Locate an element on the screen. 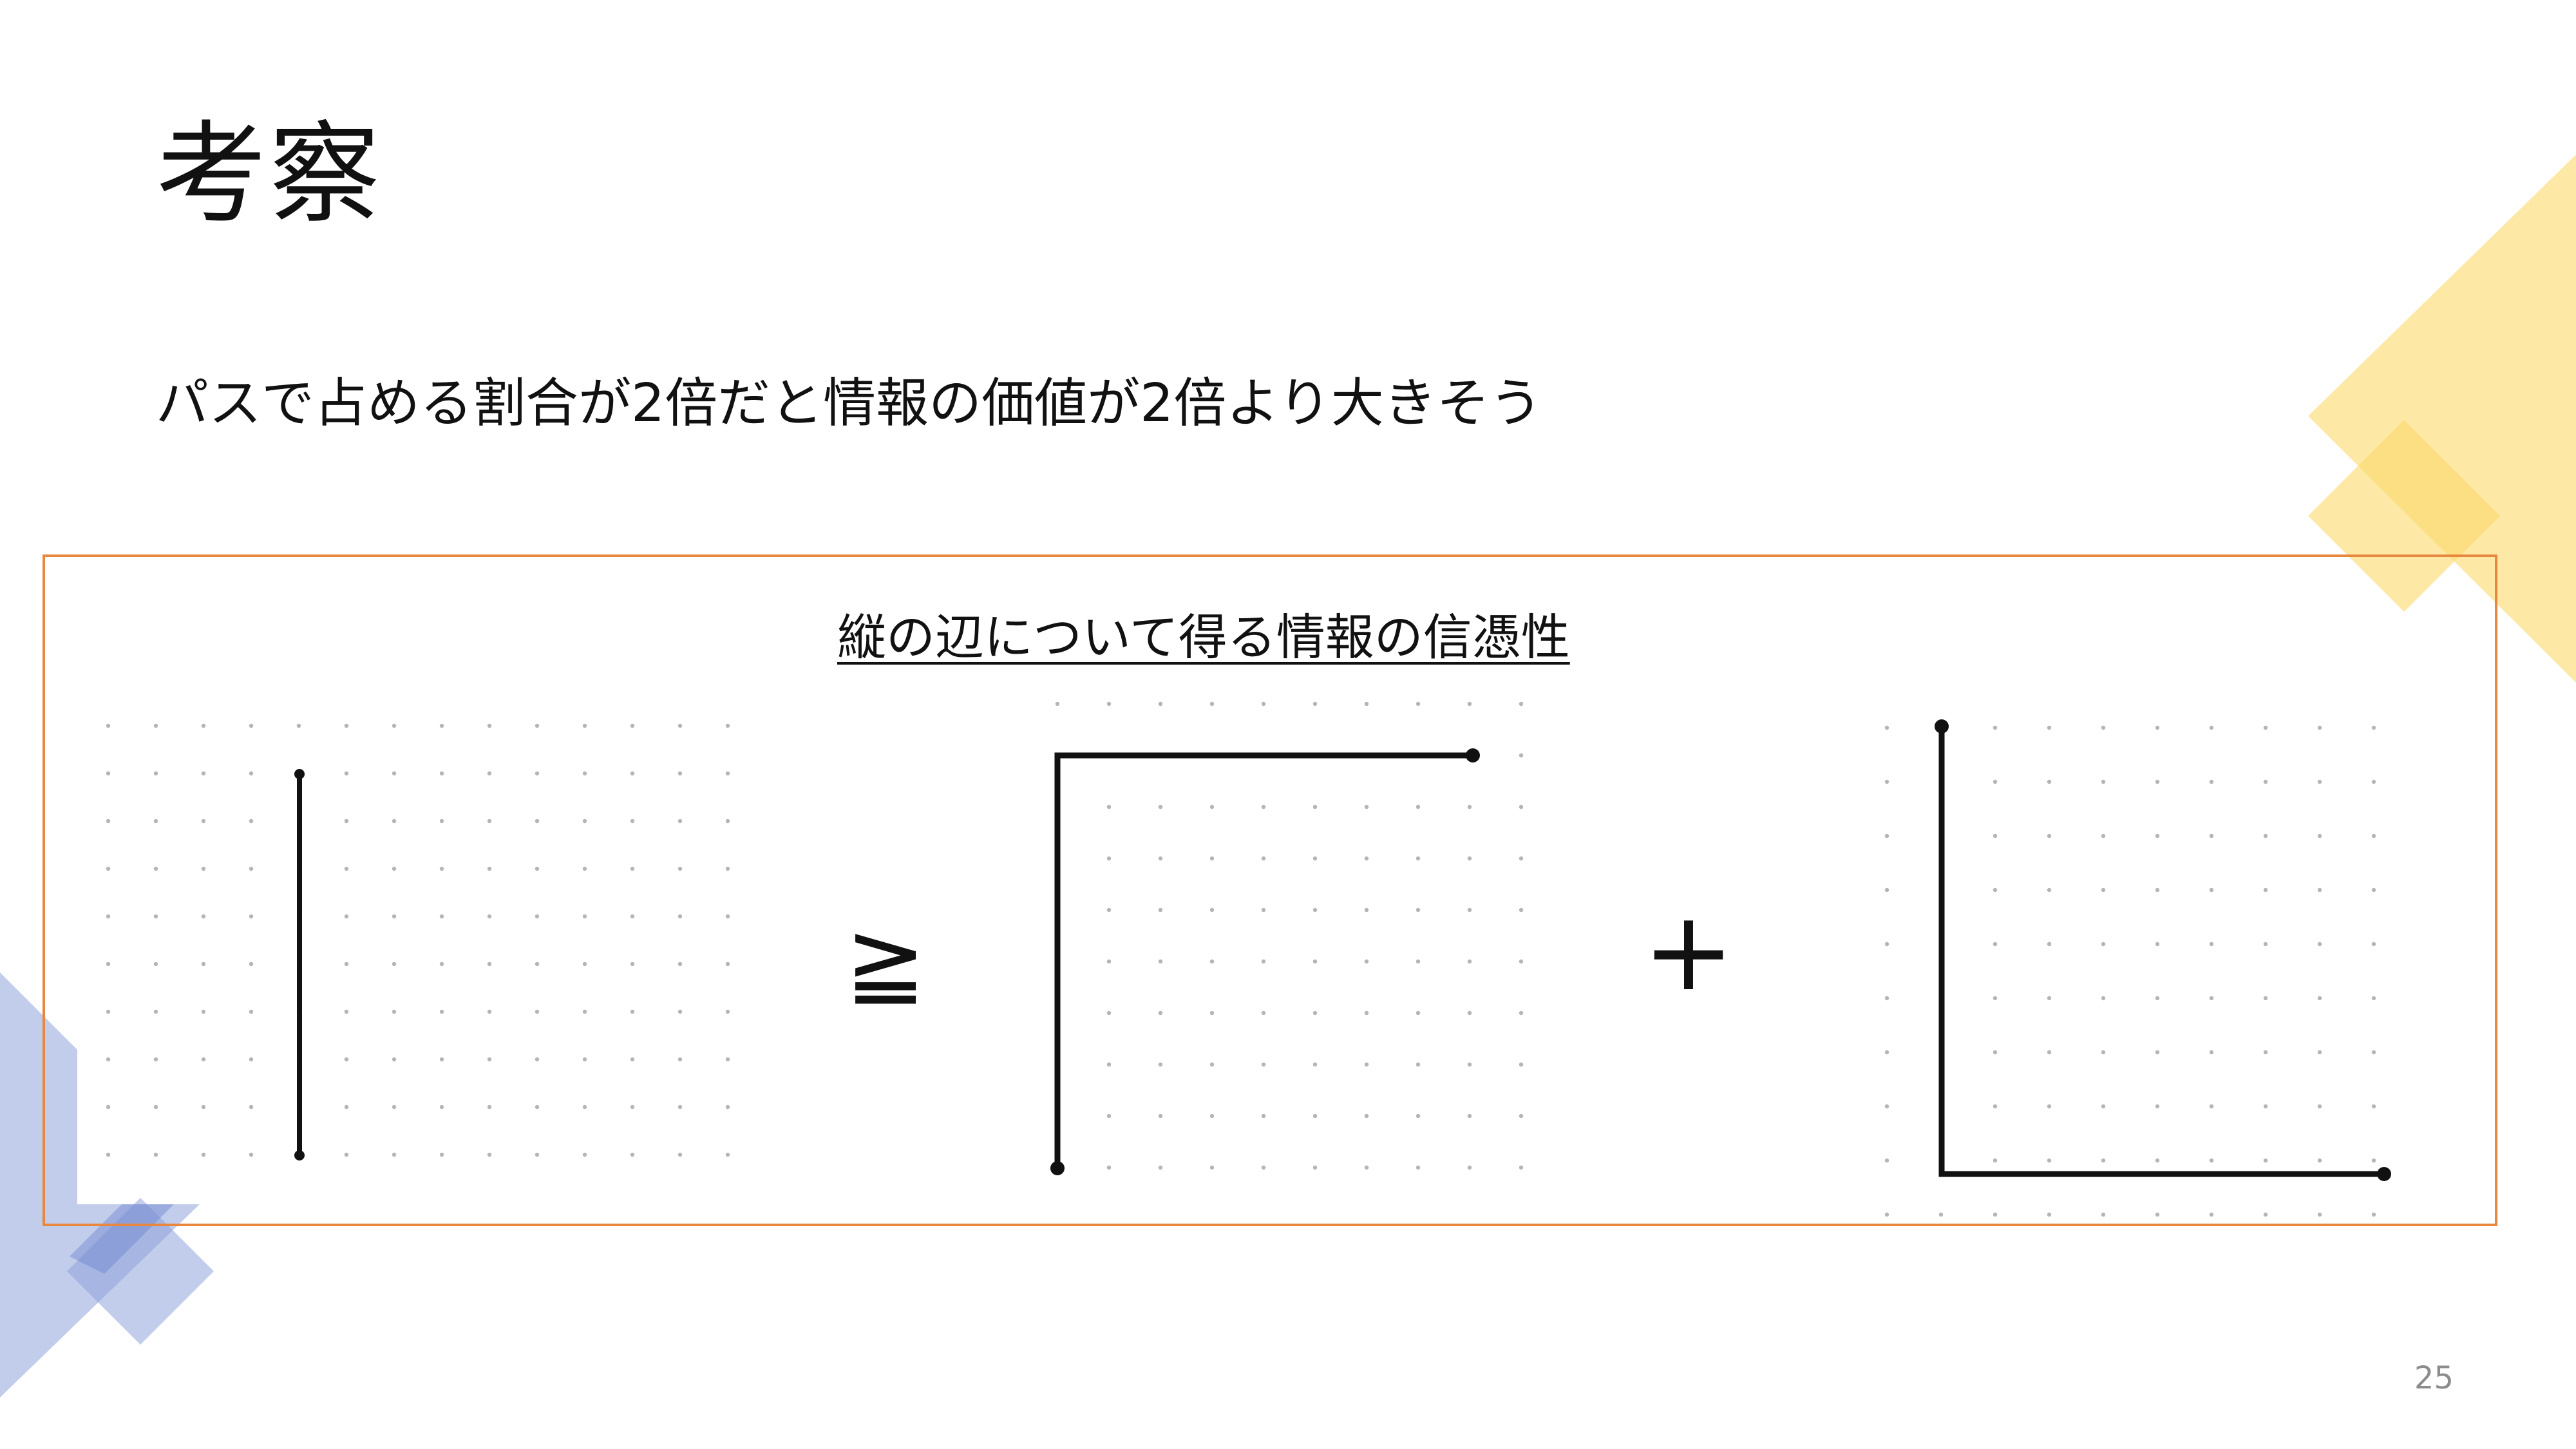 The width and height of the screenshot is (2576, 1449). plus-operator: + is located at coordinates (1688, 952).